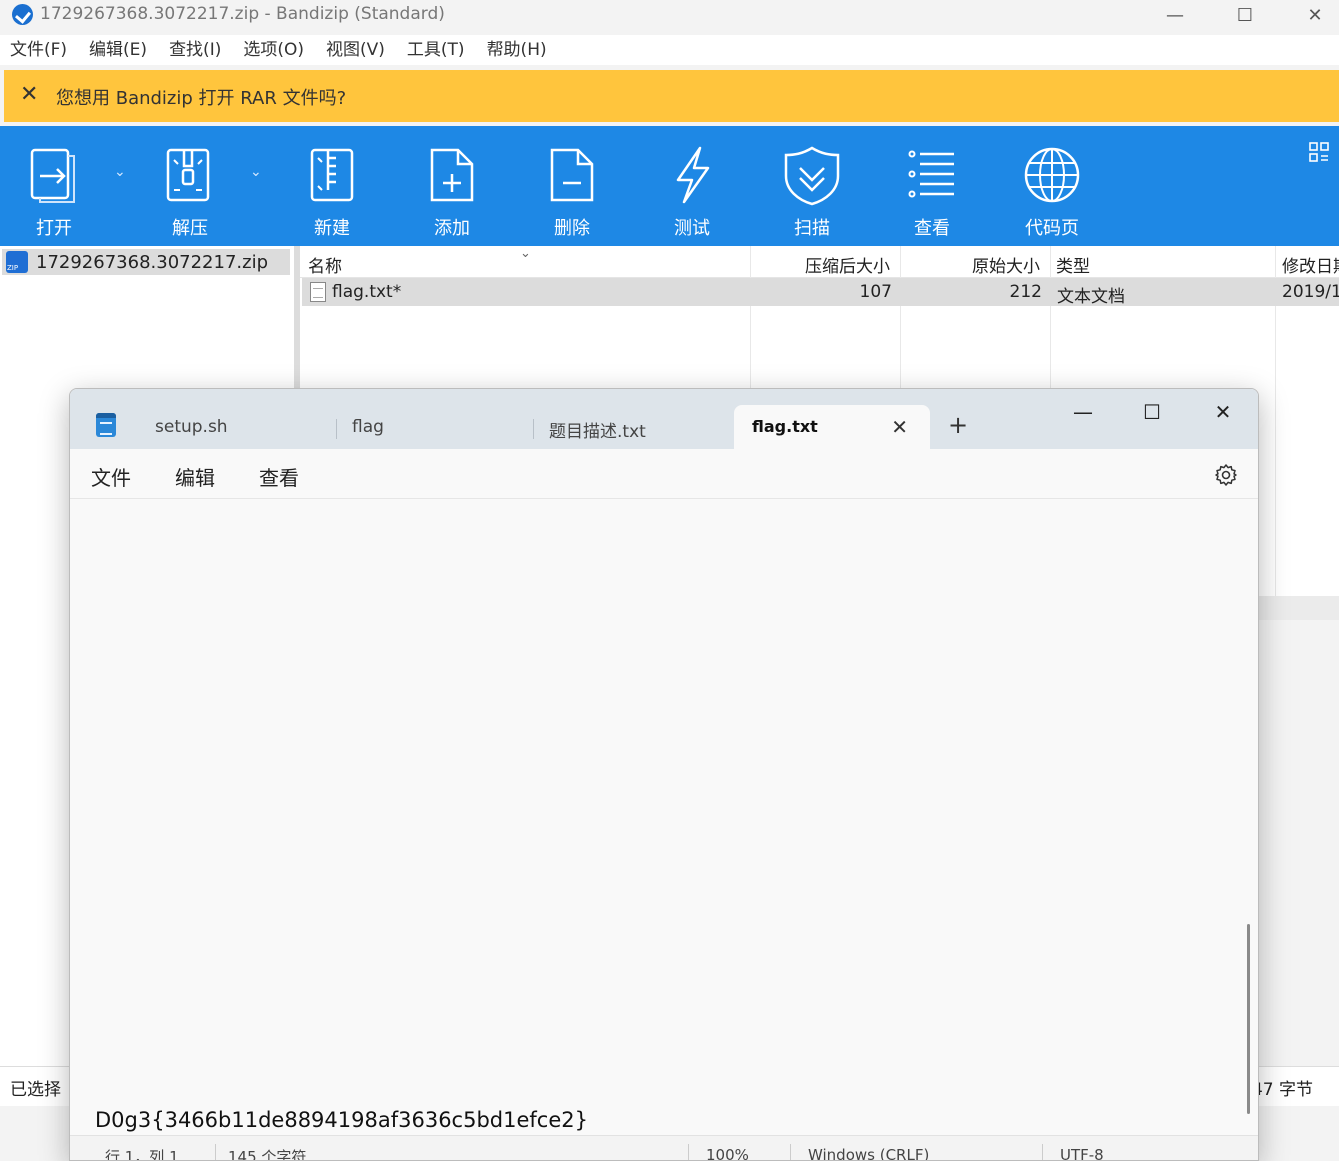 This screenshot has width=1339, height=1161. What do you see at coordinates (832, 427) in the screenshot?
I see `tab-flag-txt: flag.txt ✕` at bounding box center [832, 427].